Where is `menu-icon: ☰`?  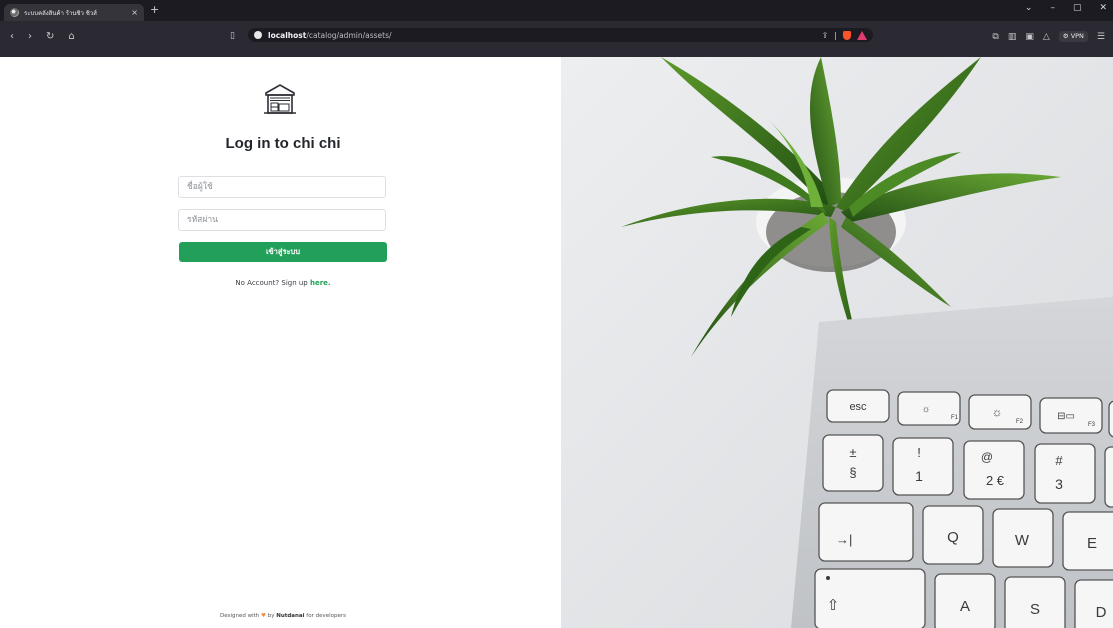
menu-icon: ☰ is located at coordinates (1101, 37).